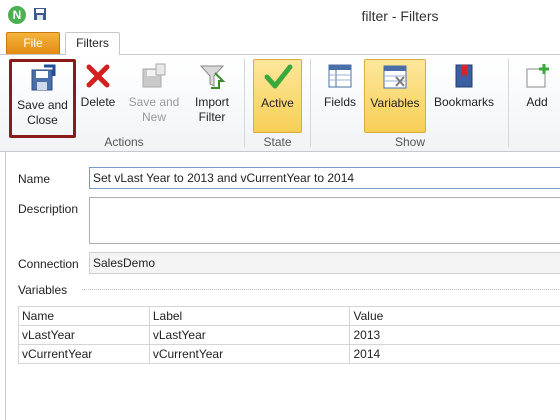 The height and width of the screenshot is (420, 560). Describe the element at coordinates (537, 94) in the screenshot. I see `add-button: Add` at that location.